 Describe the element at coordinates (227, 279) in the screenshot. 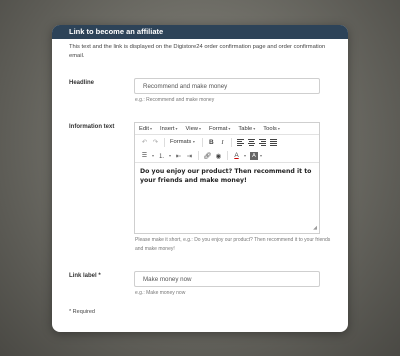

I see `link-label-input: Make money now` at that location.